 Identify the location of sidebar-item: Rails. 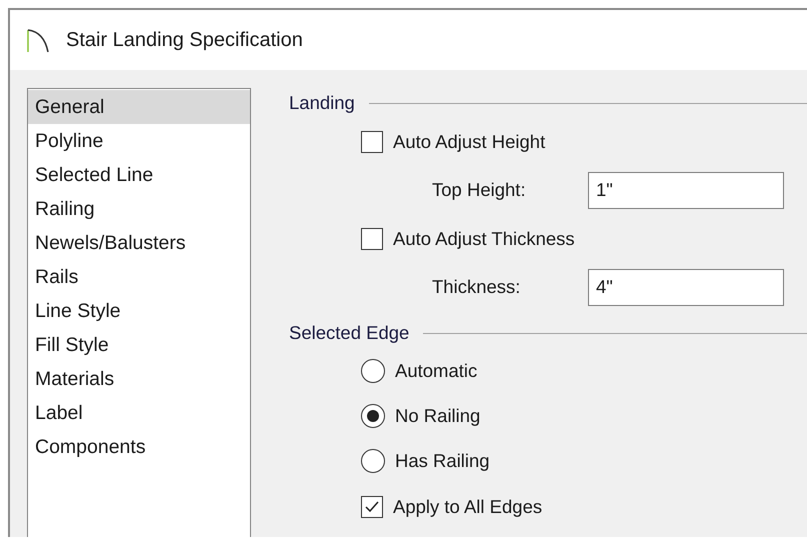
(139, 277).